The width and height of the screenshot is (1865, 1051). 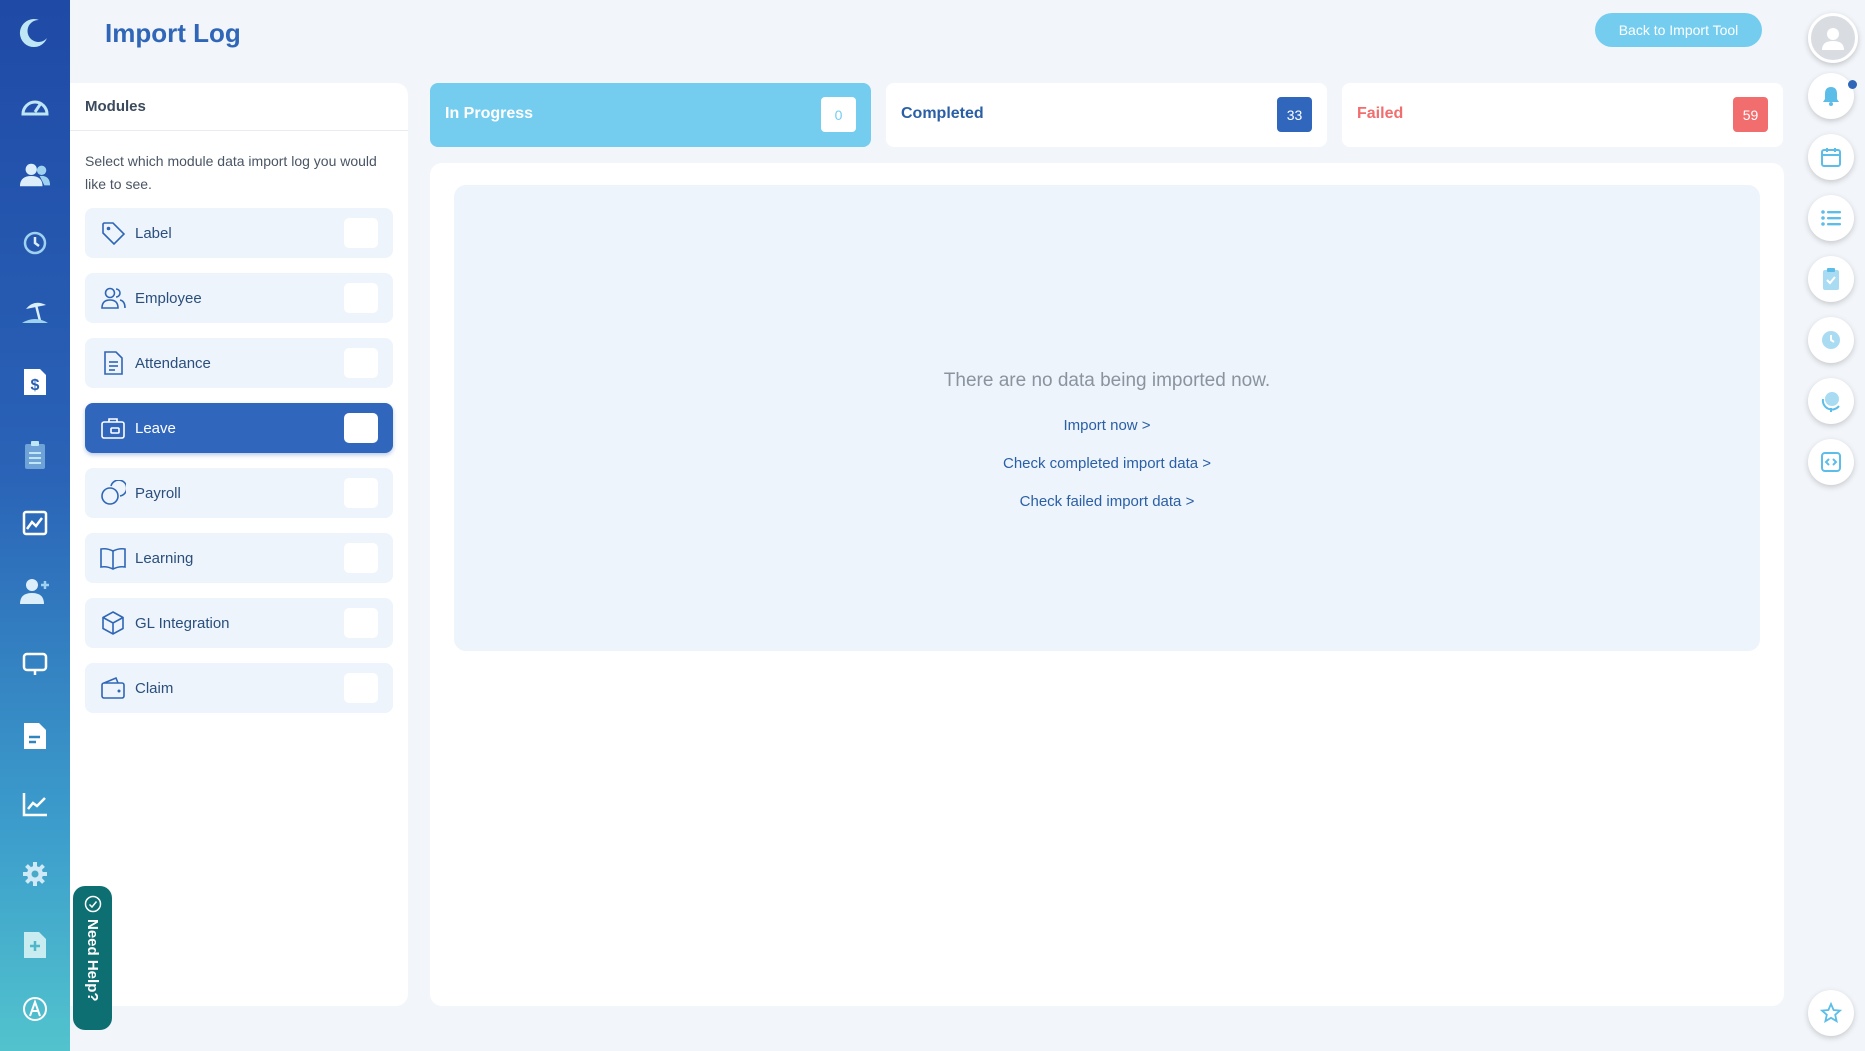 What do you see at coordinates (113, 428) in the screenshot?
I see `briefcase-icon` at bounding box center [113, 428].